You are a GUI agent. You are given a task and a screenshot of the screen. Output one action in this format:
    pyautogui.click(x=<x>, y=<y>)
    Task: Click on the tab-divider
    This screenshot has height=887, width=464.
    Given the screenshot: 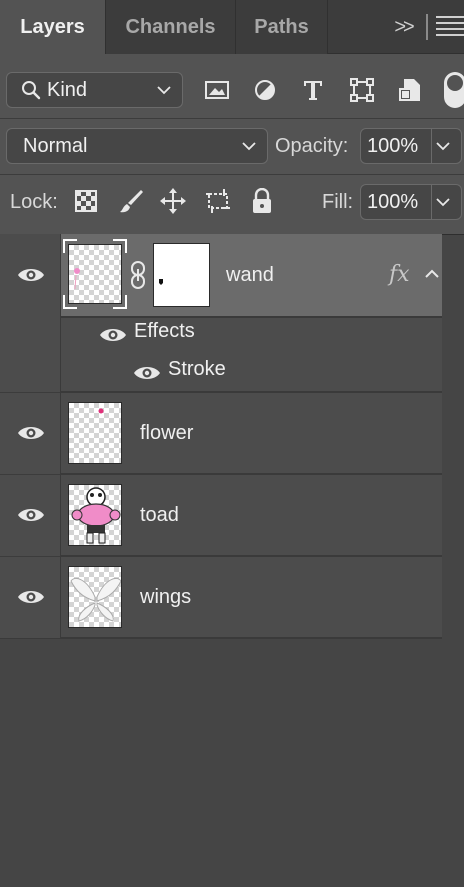 What is the action you would take?
    pyautogui.click(x=427, y=27)
    